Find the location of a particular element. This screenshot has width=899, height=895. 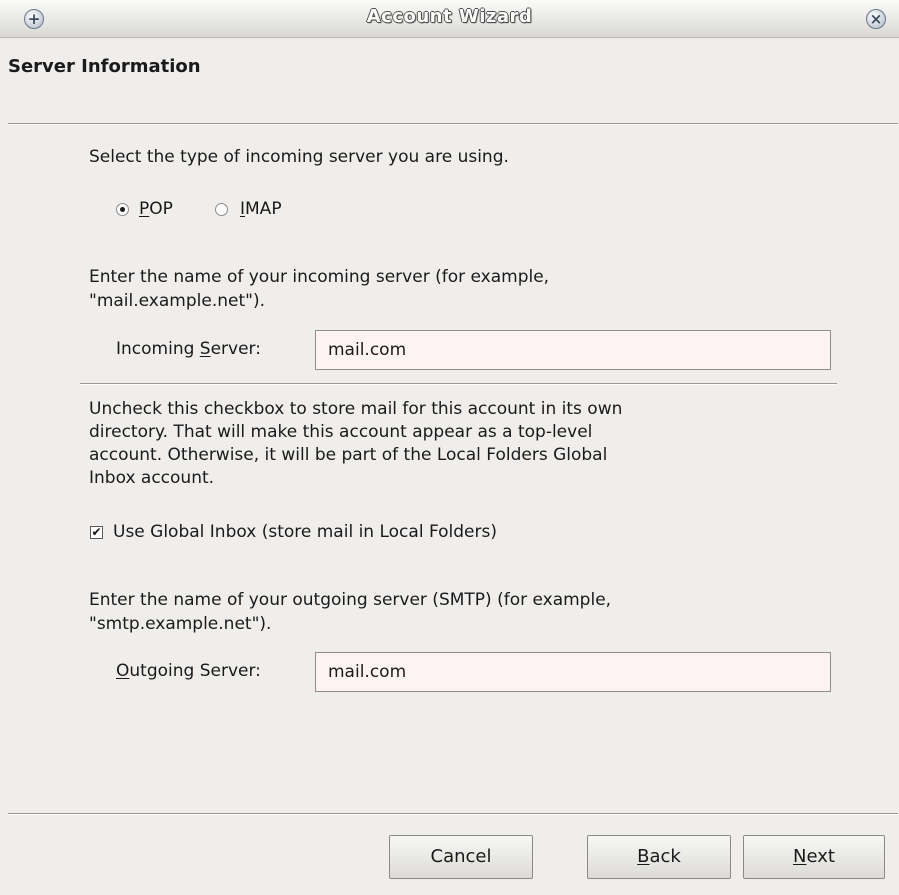

close-icon: × is located at coordinates (876, 19).